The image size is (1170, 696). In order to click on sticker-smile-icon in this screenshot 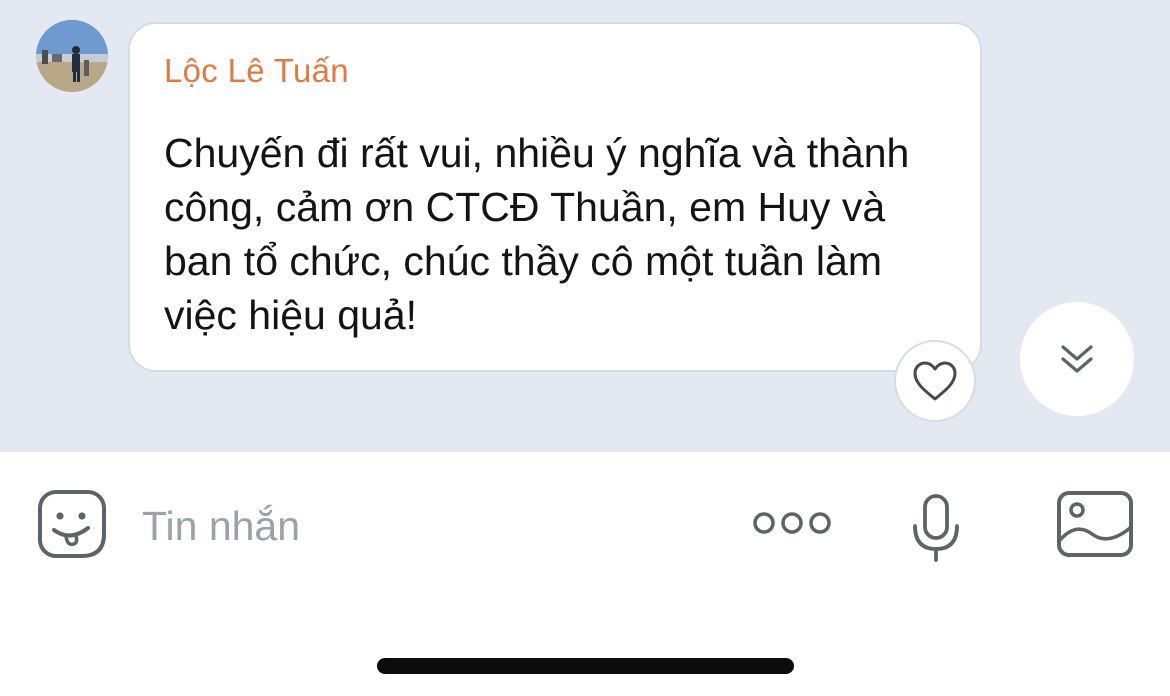, I will do `click(72, 524)`.